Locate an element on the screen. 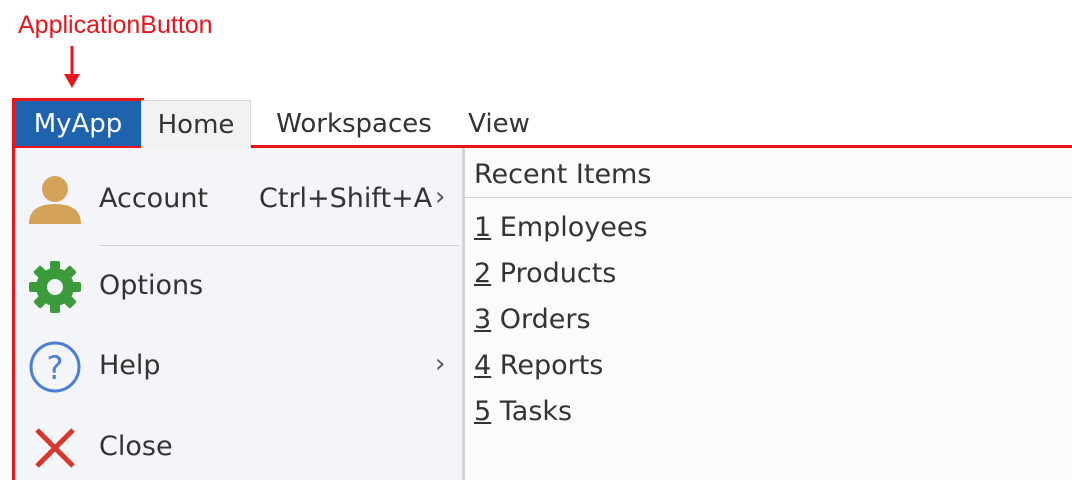 The width and height of the screenshot is (1072, 484). tab-view: View is located at coordinates (499, 123).